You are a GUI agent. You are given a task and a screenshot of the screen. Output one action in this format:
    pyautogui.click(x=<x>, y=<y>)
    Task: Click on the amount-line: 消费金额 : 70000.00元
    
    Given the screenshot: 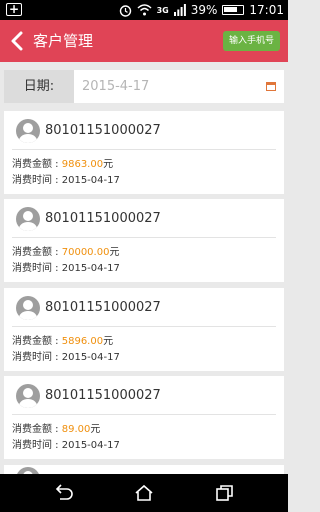 What is the action you would take?
    pyautogui.click(x=65, y=252)
    